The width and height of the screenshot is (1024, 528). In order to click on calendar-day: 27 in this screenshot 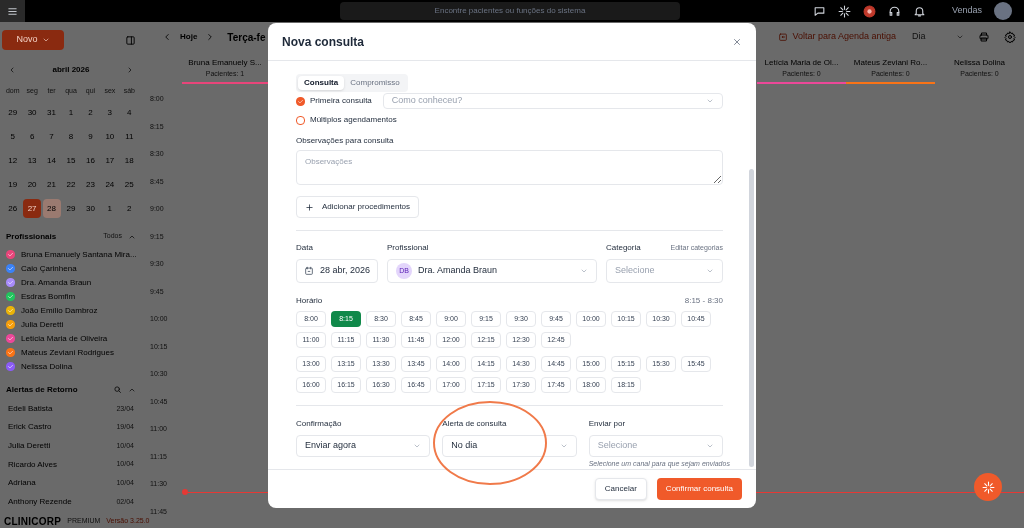, I will do `click(32, 208)`.